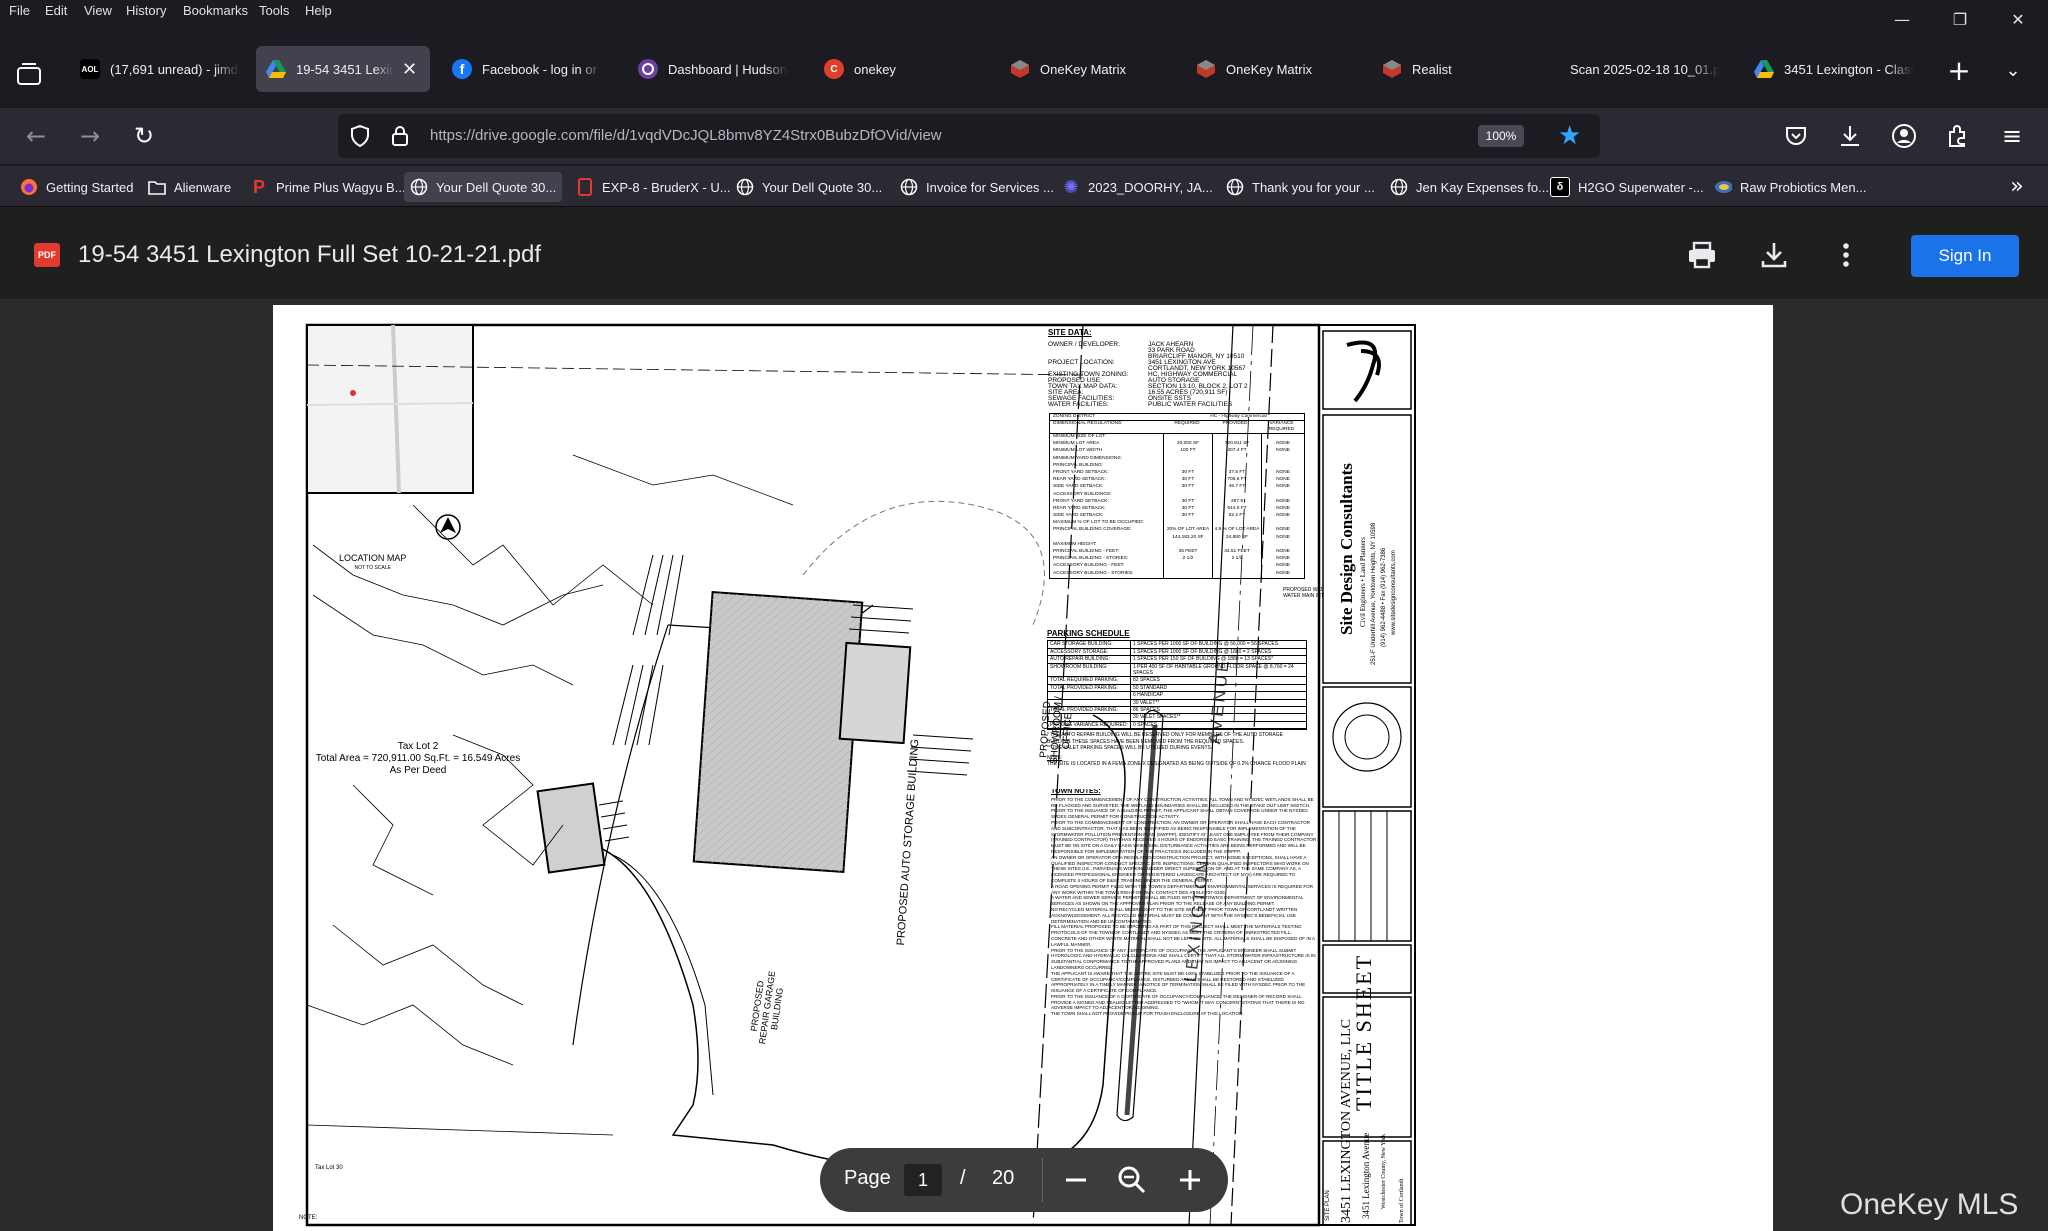  What do you see at coordinates (1457, 69) in the screenshot?
I see `tab-realist: Realist` at bounding box center [1457, 69].